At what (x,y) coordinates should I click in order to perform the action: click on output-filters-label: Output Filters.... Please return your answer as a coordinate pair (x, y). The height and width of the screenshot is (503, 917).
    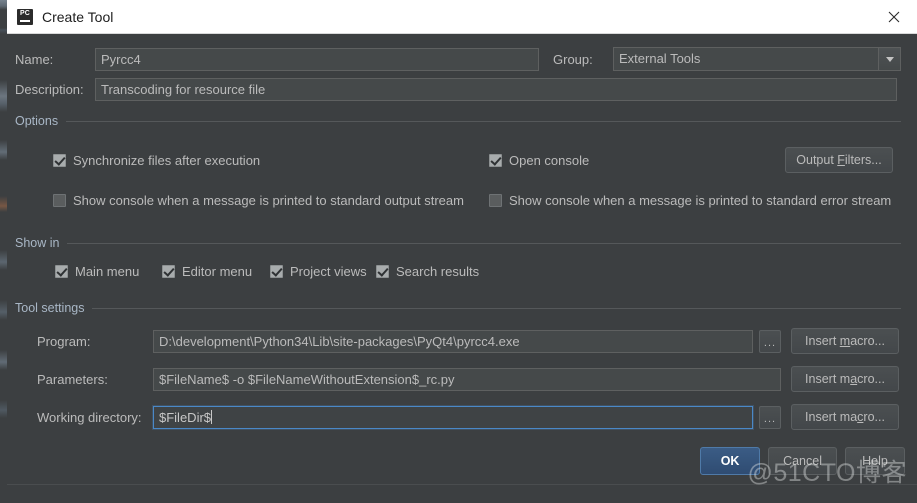
    Looking at the image, I should click on (839, 160).